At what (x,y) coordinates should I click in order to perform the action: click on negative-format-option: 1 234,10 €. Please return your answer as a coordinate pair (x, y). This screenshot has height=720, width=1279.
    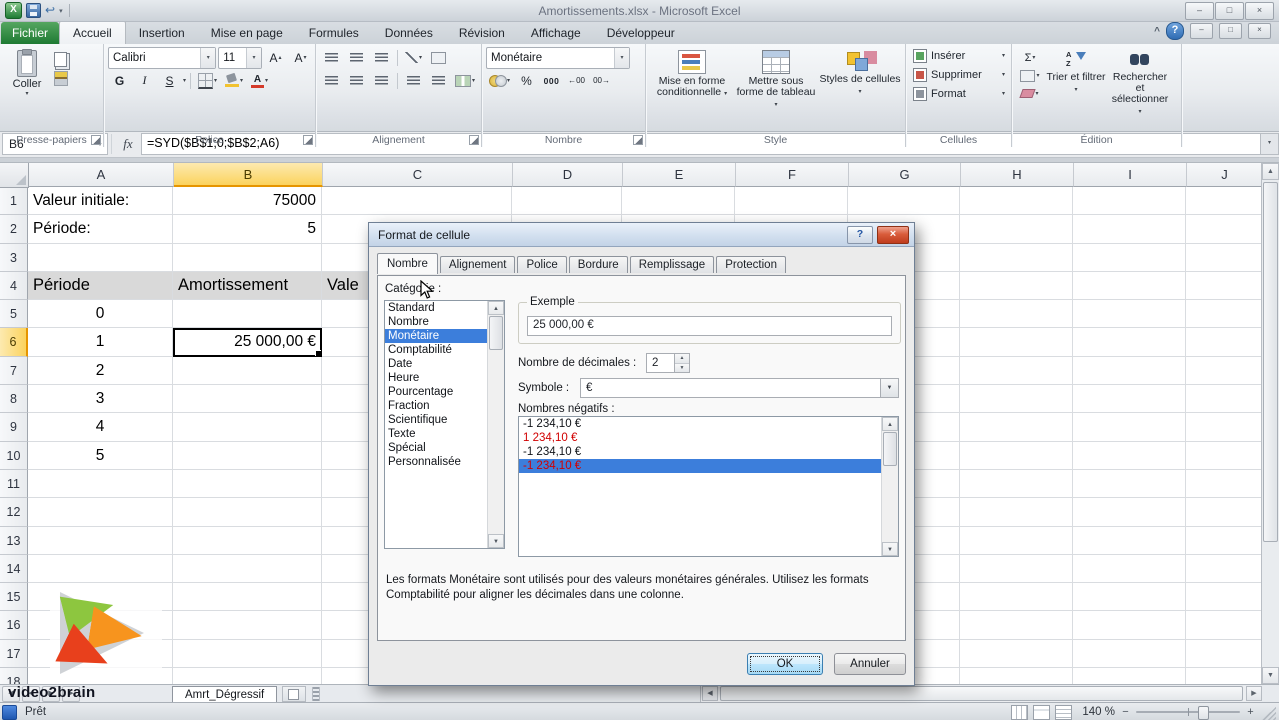
    Looking at the image, I should click on (700, 438).